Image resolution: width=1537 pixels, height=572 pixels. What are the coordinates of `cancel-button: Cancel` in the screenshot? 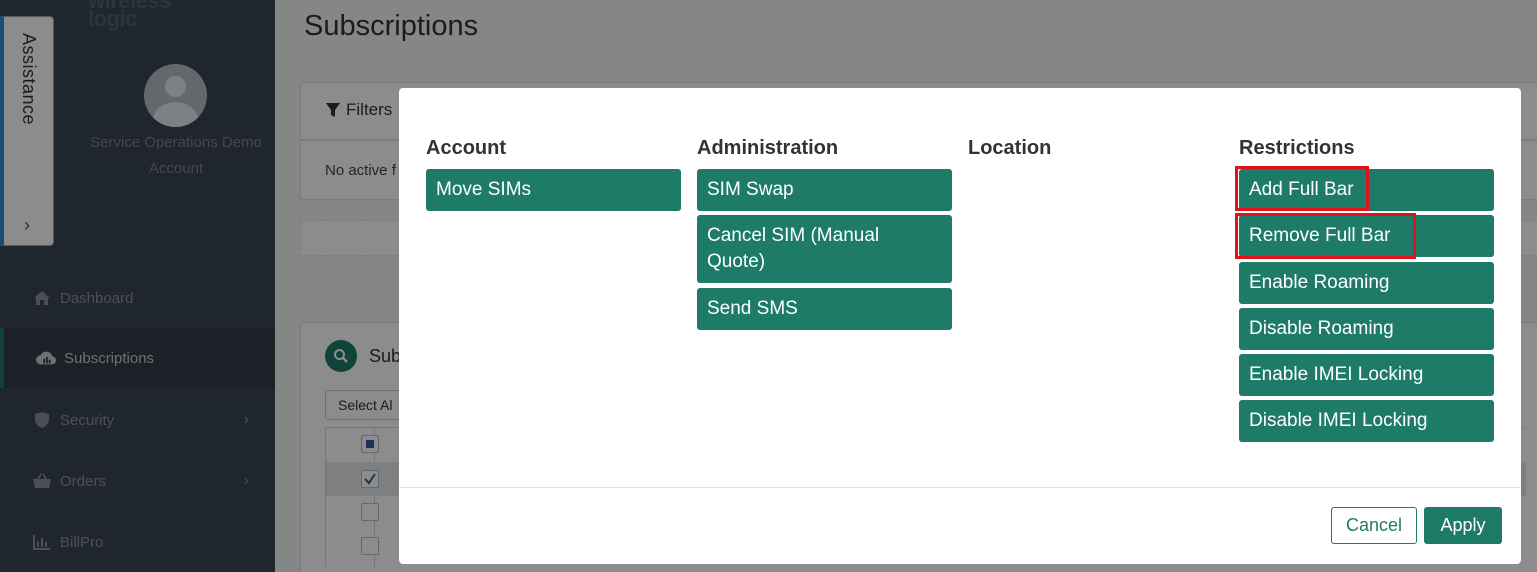 It's located at (1374, 525).